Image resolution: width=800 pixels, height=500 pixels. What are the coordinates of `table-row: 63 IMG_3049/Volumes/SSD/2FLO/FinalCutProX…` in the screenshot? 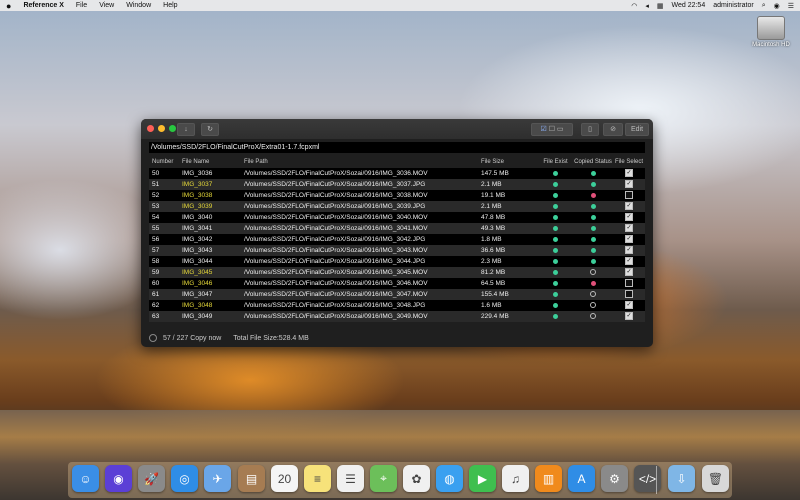 It's located at (397, 316).